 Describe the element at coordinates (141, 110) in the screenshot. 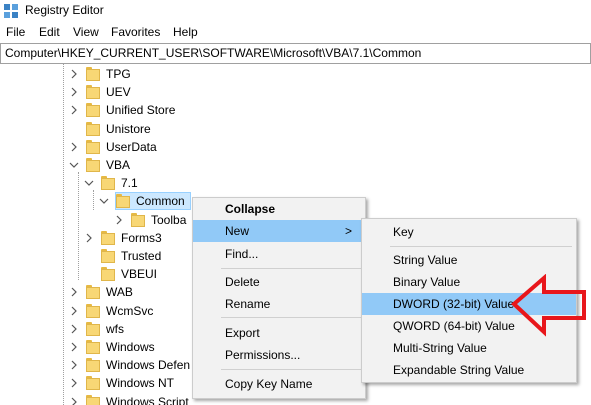

I see `tree-node-label: Unified Store` at that location.